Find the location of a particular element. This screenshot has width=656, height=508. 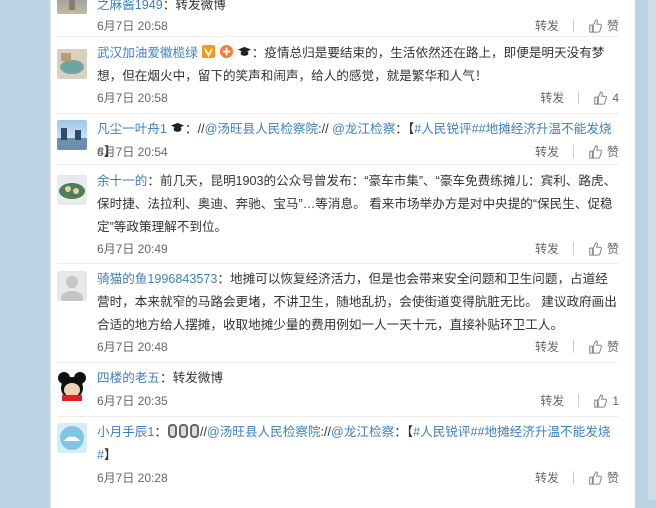

fan-badge-icon is located at coordinates (226, 51).